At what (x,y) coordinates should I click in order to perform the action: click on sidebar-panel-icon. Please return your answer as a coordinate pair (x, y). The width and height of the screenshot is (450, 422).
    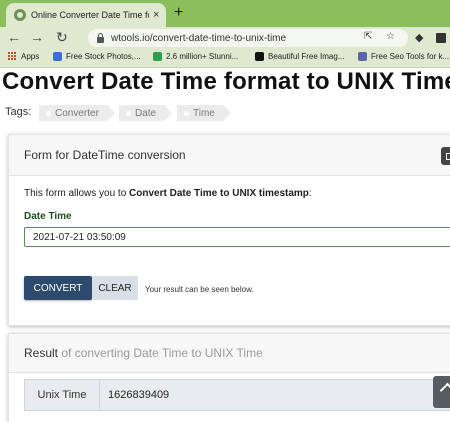
    Looking at the image, I should click on (441, 38).